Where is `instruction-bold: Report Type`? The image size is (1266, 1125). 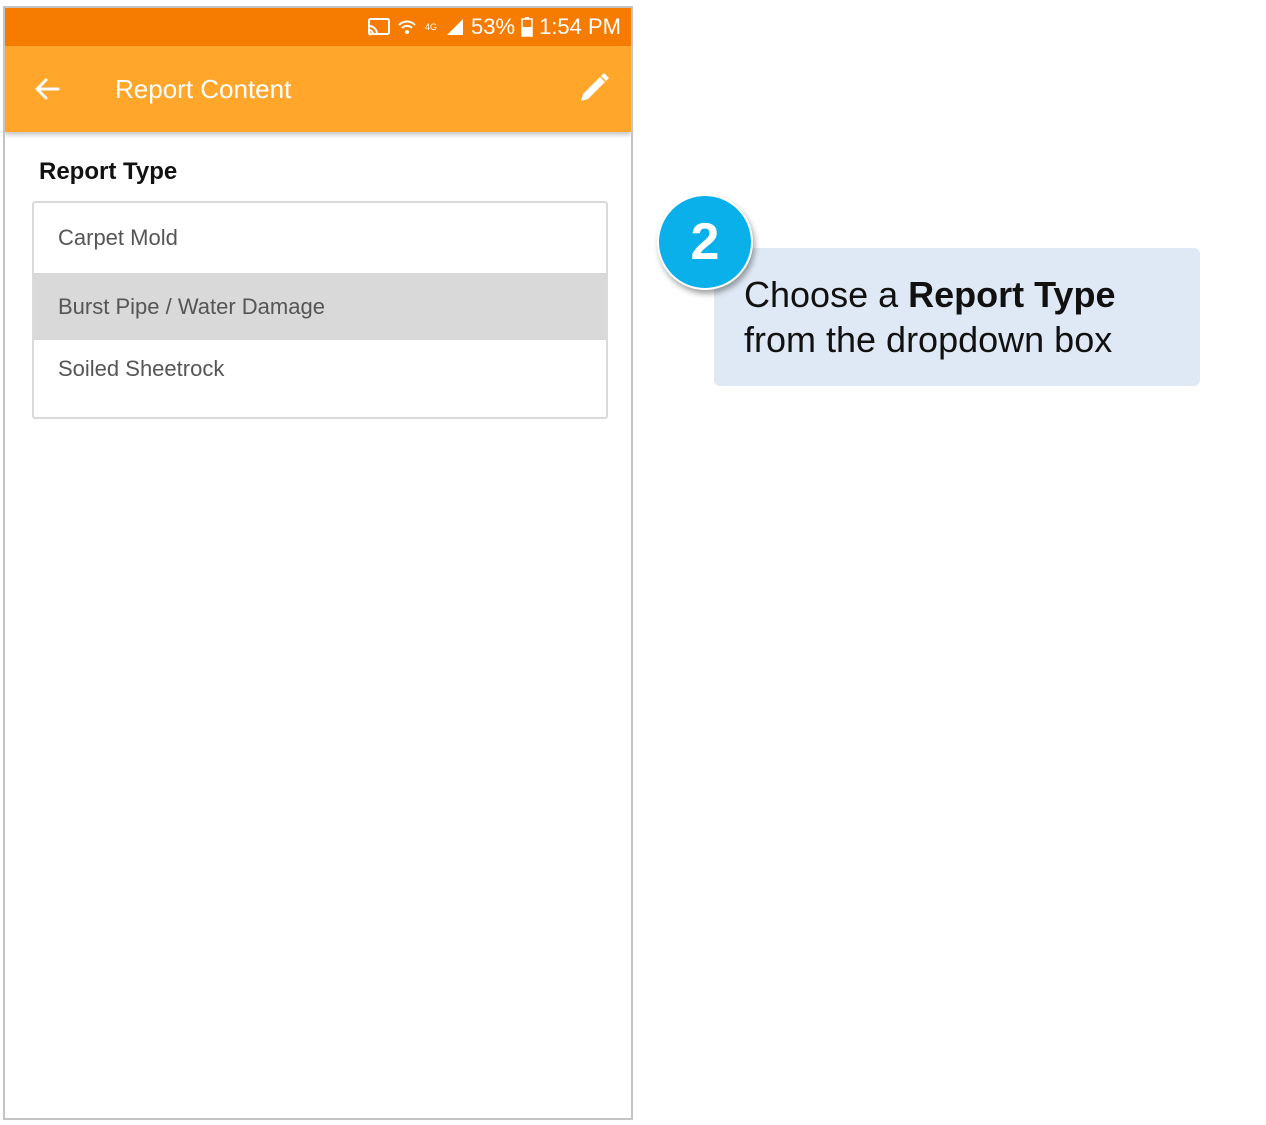
instruction-bold: Report Type is located at coordinates (1012, 294).